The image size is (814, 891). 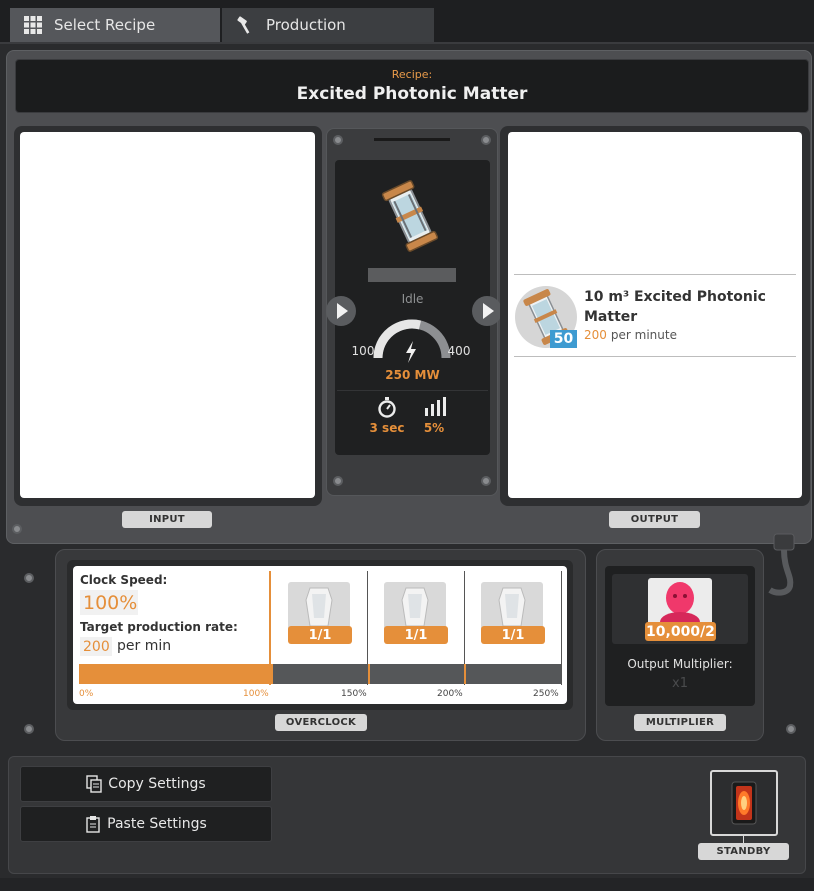 I want to click on tab-production: Production, so click(x=328, y=25).